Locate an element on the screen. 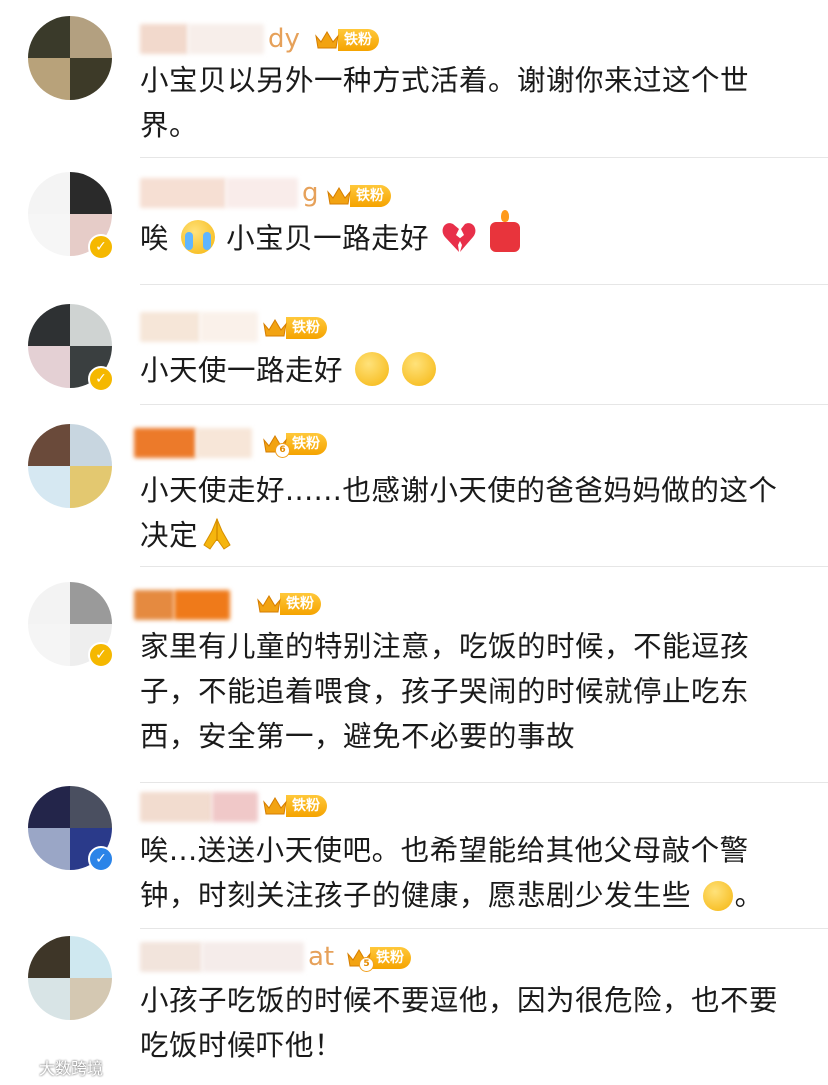 This screenshot has height=1085, width=828. username: at is located at coordinates (237, 957).